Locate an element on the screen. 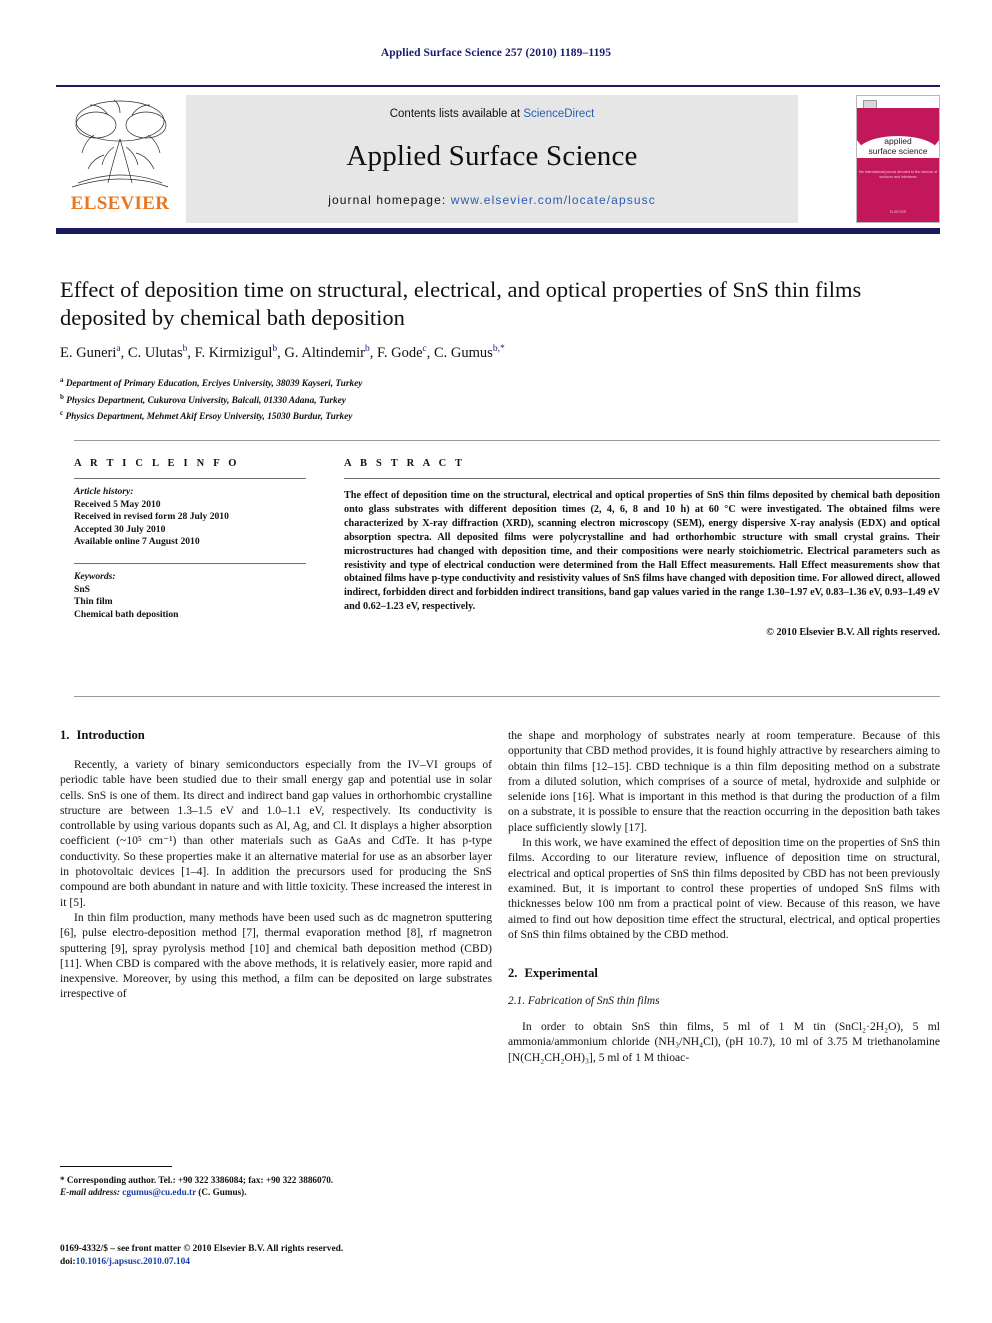 The width and height of the screenshot is (992, 1323). heading-subsection: 2.1. Fabrication of SnS thin films is located at coordinates (584, 1001).